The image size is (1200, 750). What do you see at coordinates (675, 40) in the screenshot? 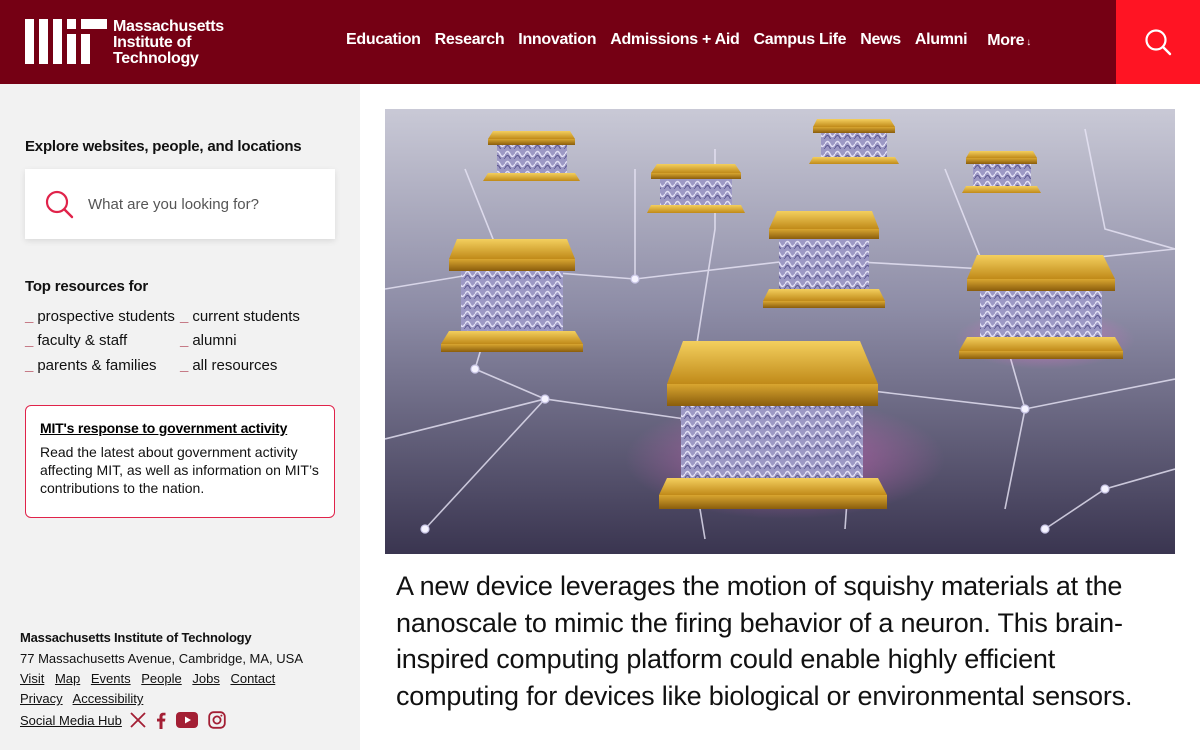
I see `nav-admissions-aid: Admissions + Aid` at bounding box center [675, 40].